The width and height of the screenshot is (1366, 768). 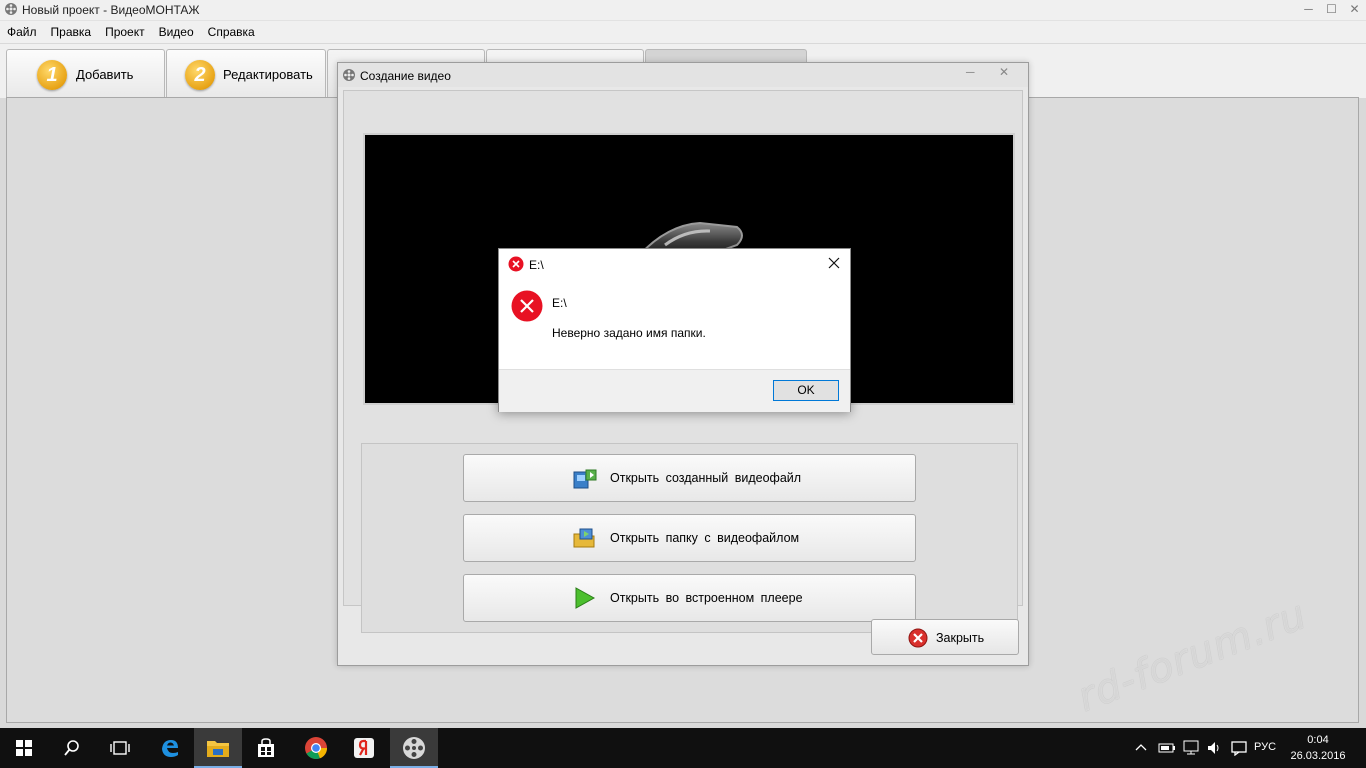 I want to click on error-message-box: E:\ E:\ Неверно задано имя папки. OK, so click(x=674, y=330).